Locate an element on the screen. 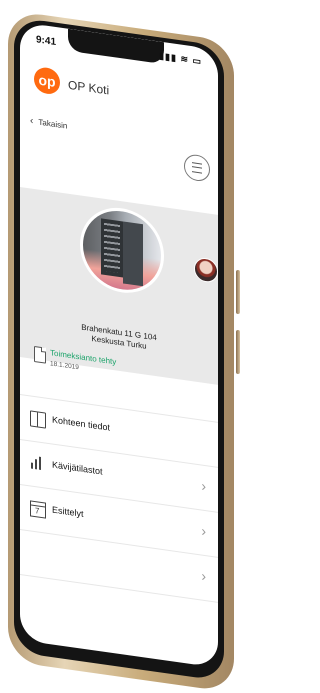  app-name: OP Koti is located at coordinates (89, 87).